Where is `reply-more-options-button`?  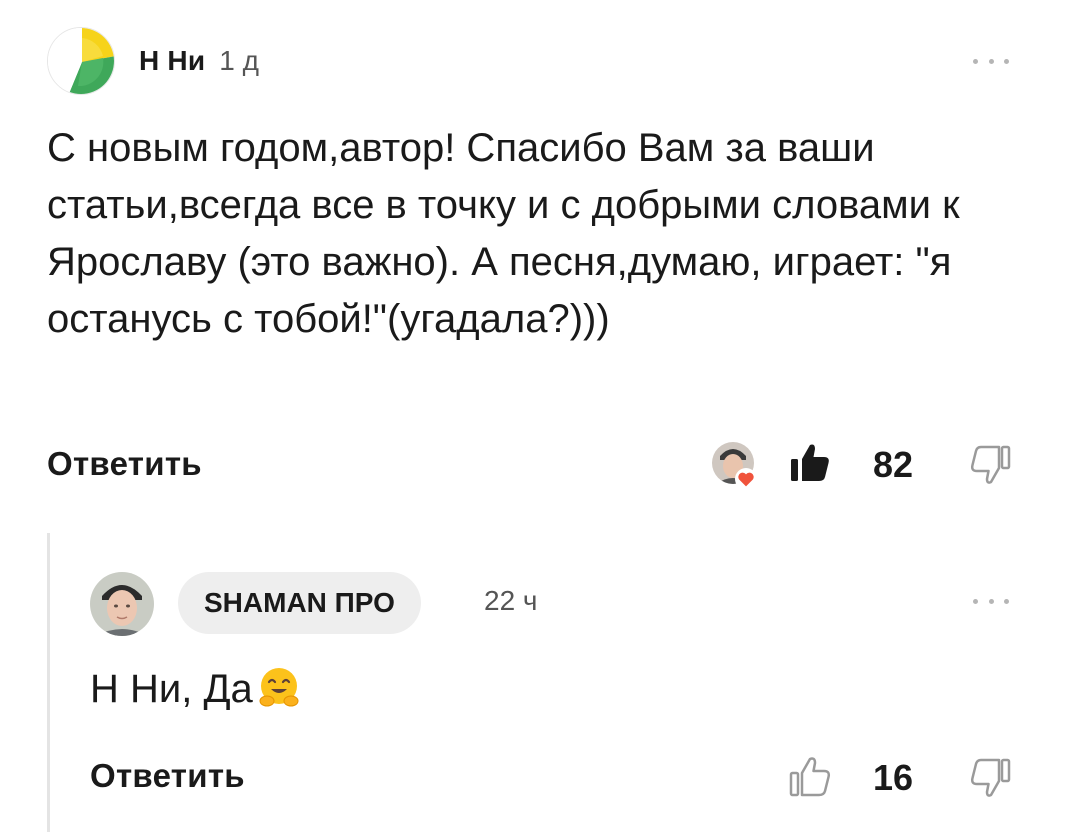
reply-more-options-button is located at coordinates (991, 601).